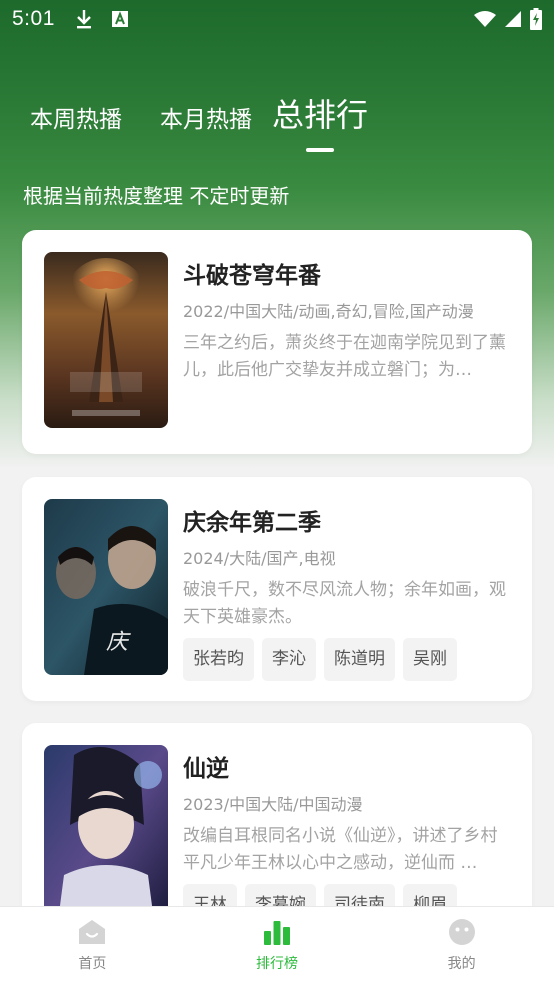  Describe the element at coordinates (83, 19) in the screenshot. I see `download-icon` at that location.